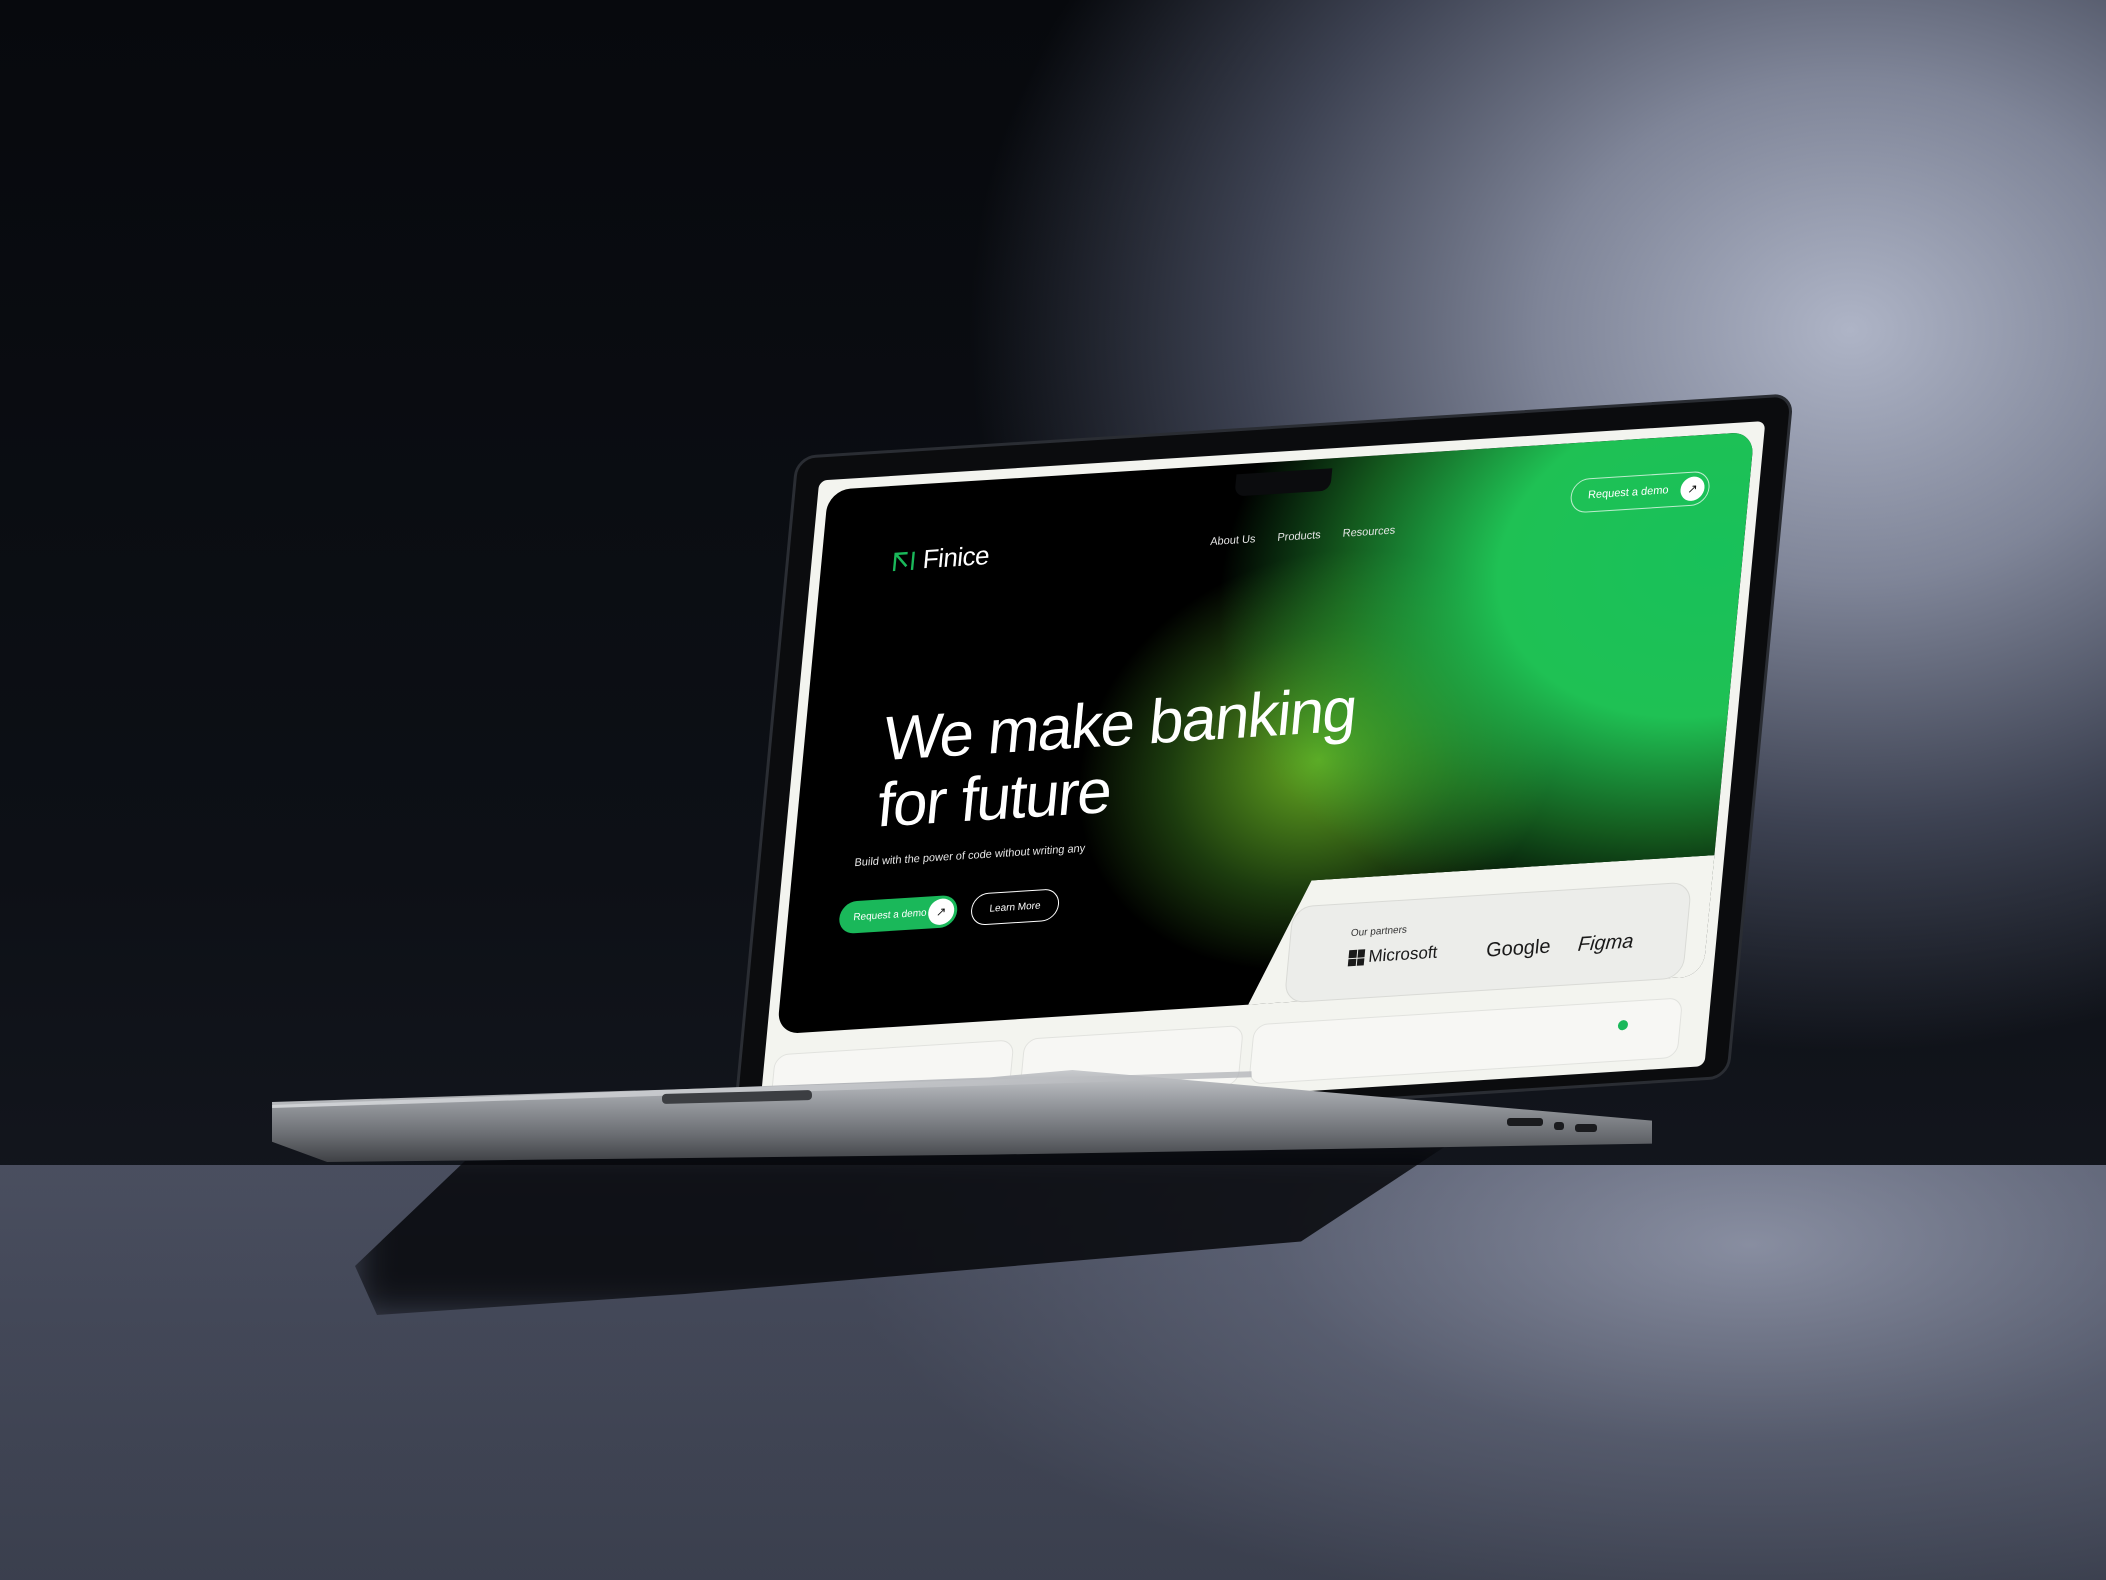 The image size is (2106, 1580). I want to click on finice-logo-icon, so click(903, 561).